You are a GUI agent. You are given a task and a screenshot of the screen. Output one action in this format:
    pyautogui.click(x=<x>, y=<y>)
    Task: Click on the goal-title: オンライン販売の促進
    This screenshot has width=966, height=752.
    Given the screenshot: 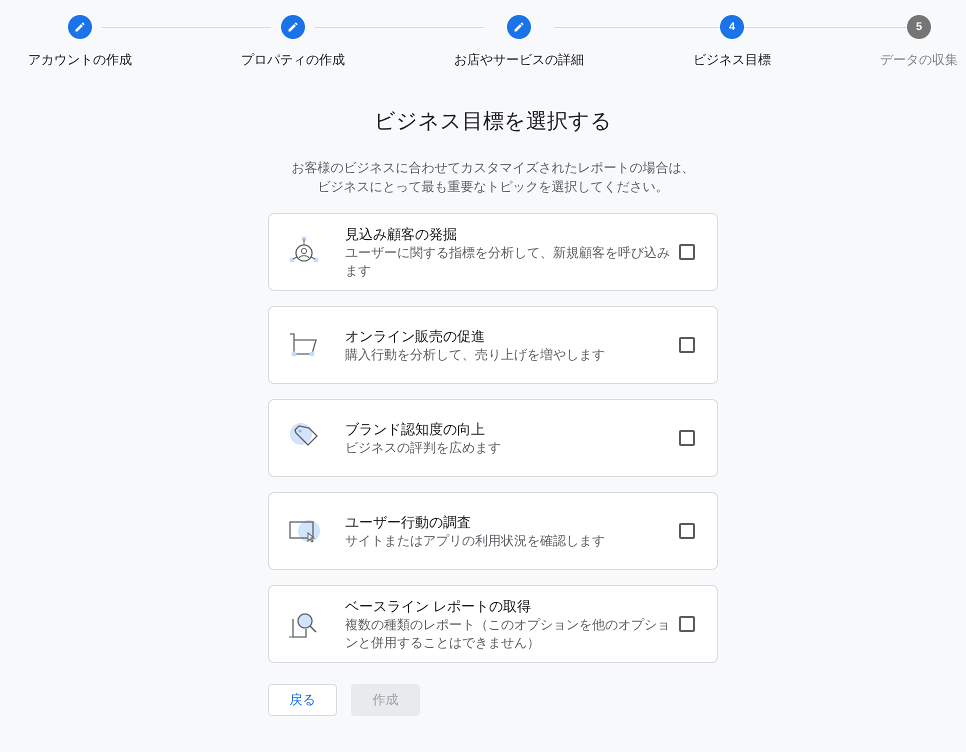 What is the action you would take?
    pyautogui.click(x=415, y=336)
    